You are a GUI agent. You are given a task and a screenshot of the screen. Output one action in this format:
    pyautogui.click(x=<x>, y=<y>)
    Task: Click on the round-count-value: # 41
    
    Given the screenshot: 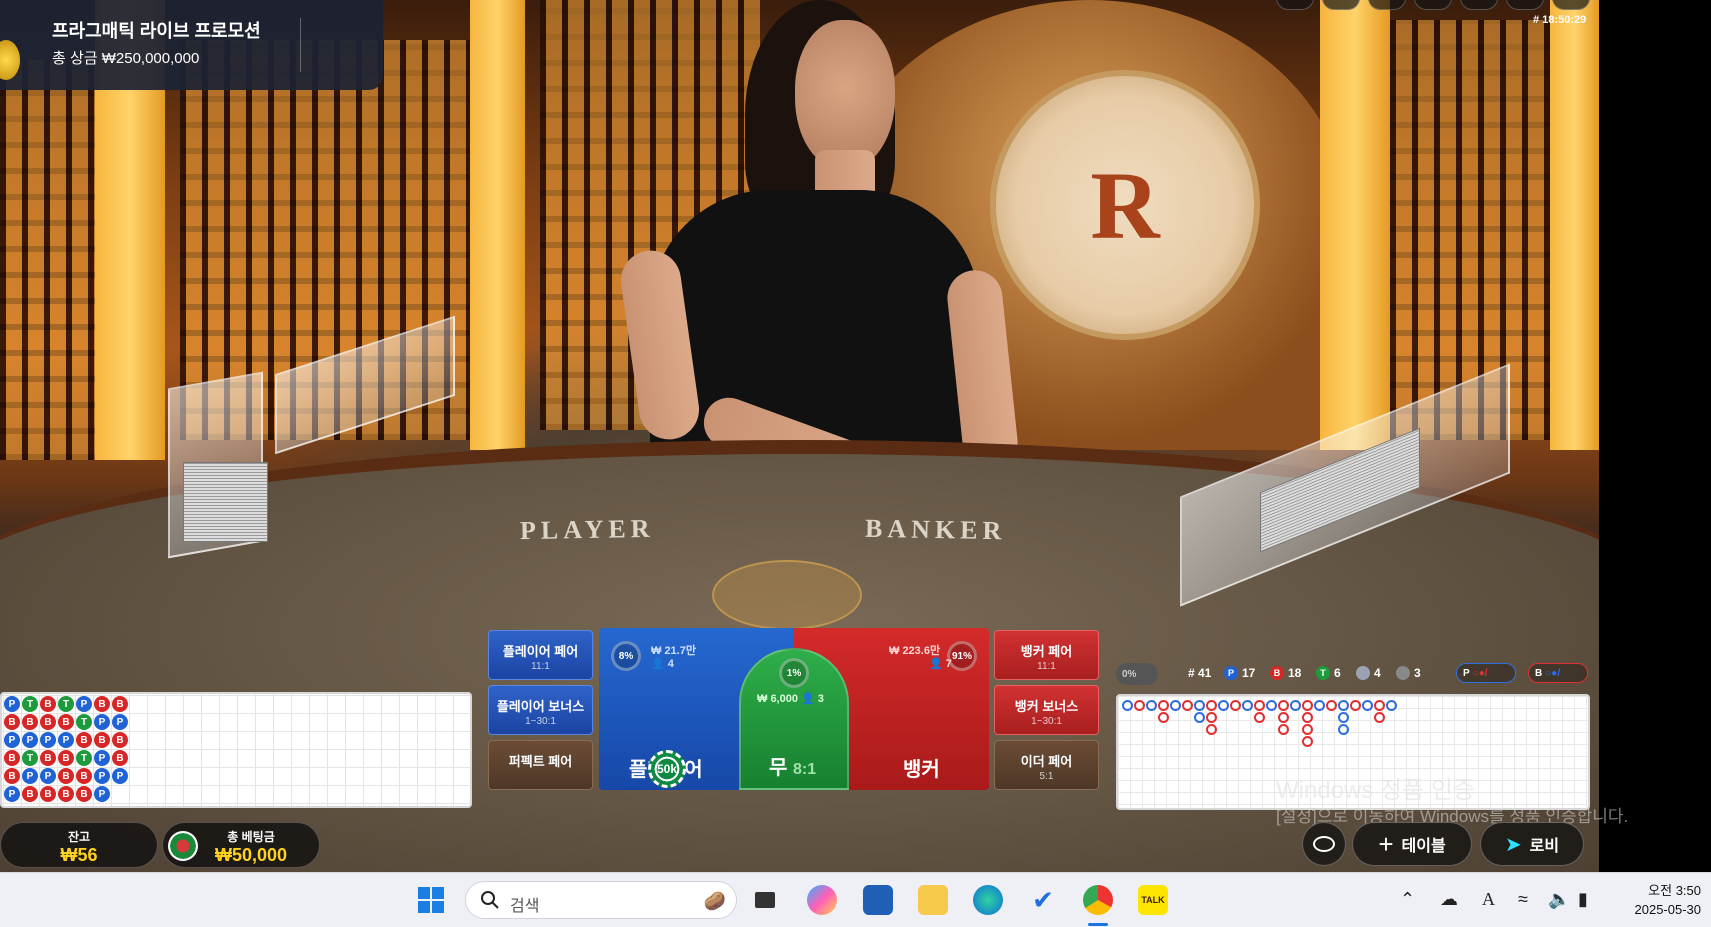 What is the action you would take?
    pyautogui.click(x=1200, y=673)
    